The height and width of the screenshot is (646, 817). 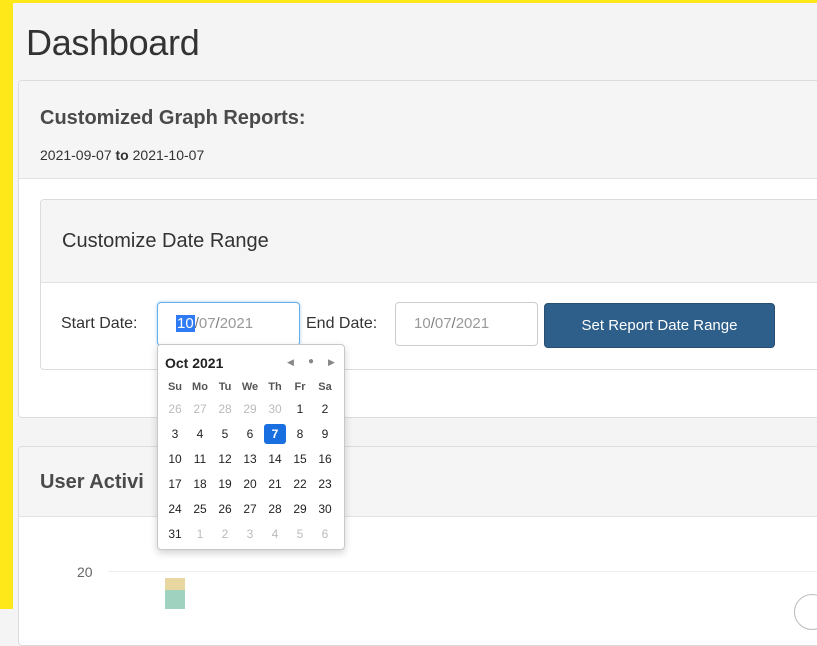 I want to click on start-month-segment: 10, so click(x=185, y=323).